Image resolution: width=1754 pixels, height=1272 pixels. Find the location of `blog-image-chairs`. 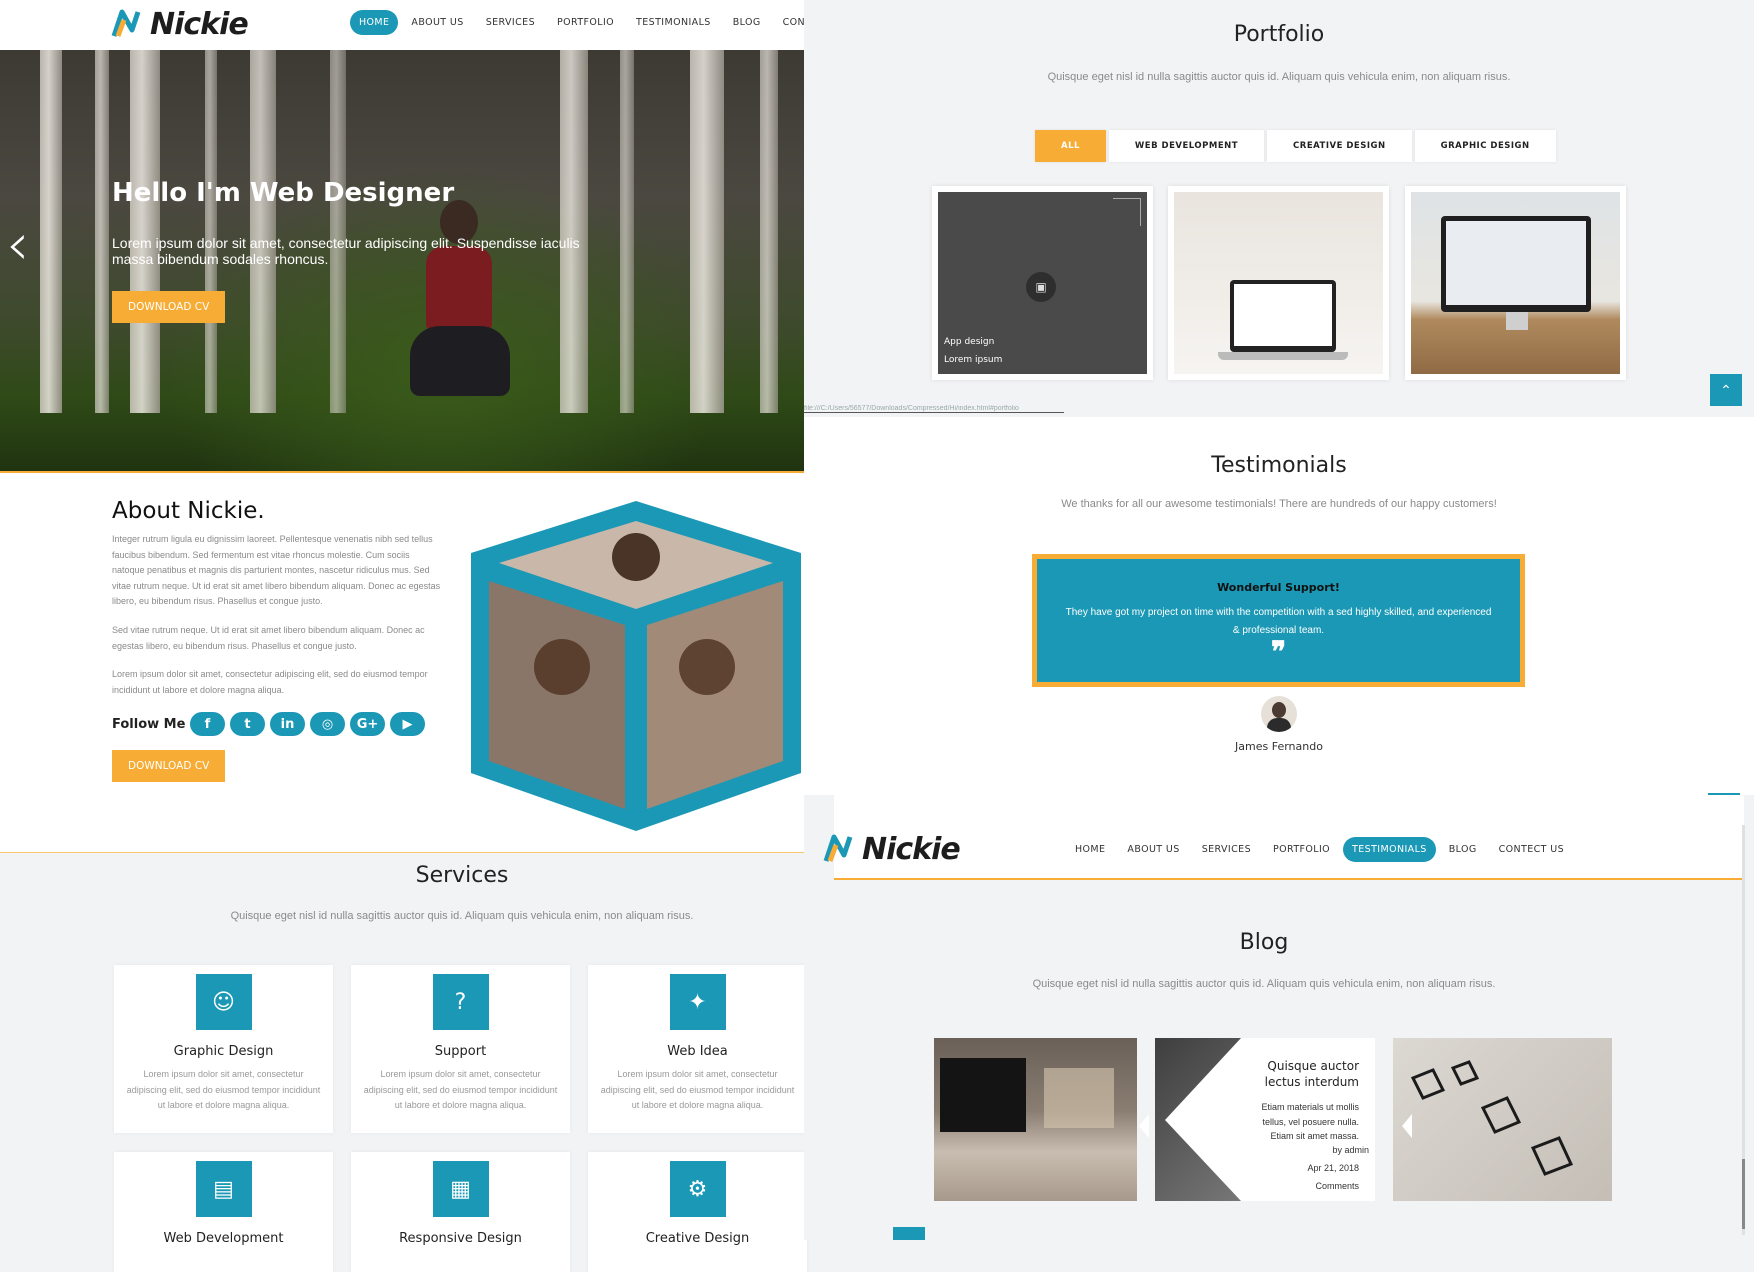

blog-image-chairs is located at coordinates (1502, 1119).